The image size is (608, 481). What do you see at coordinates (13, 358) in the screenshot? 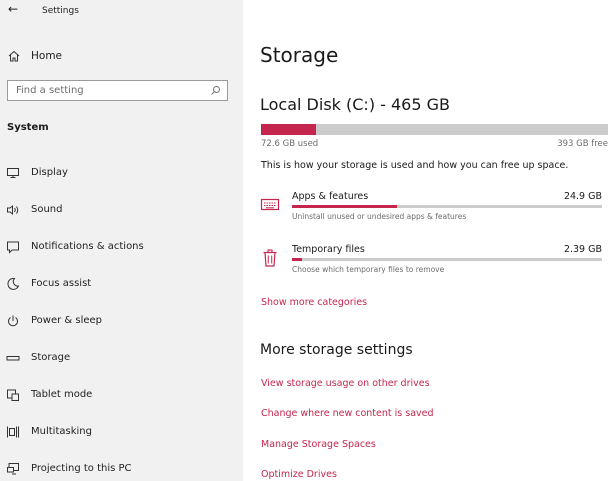
I see `storage-icon` at bounding box center [13, 358].